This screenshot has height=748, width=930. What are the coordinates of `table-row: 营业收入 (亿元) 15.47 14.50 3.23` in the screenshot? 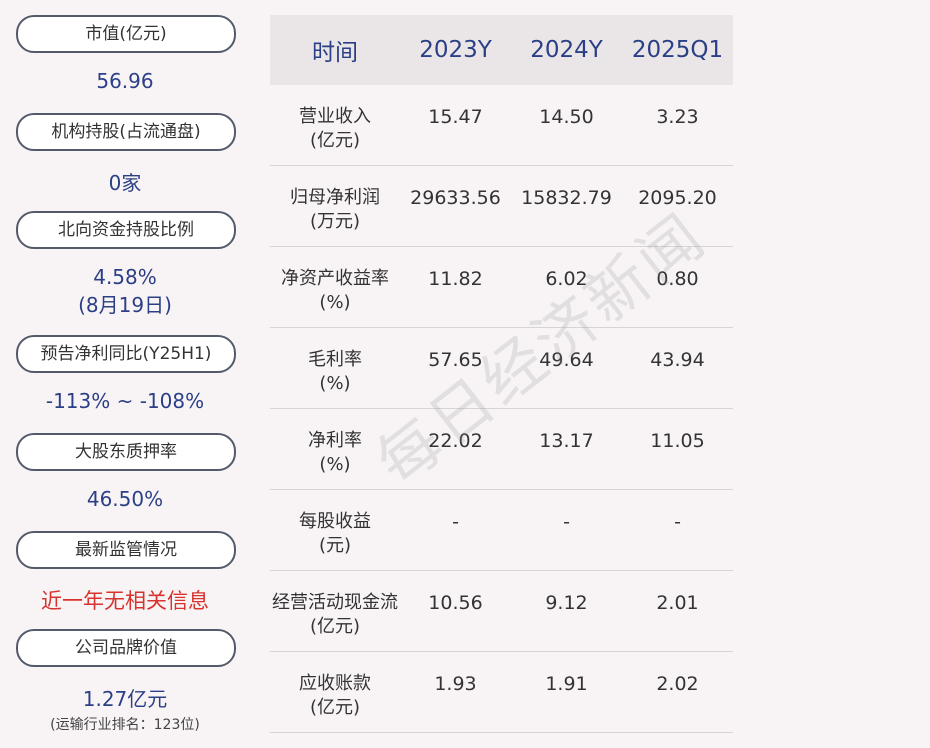 It's located at (501, 125).